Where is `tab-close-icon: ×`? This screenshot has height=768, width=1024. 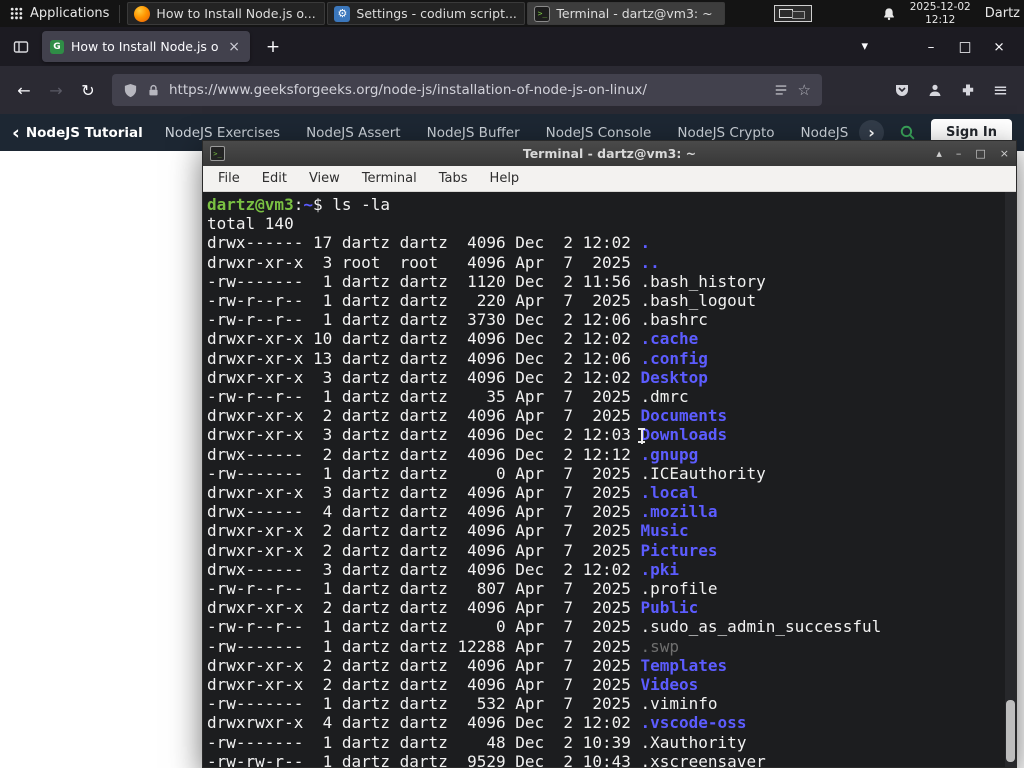
tab-close-icon: × is located at coordinates (234, 47).